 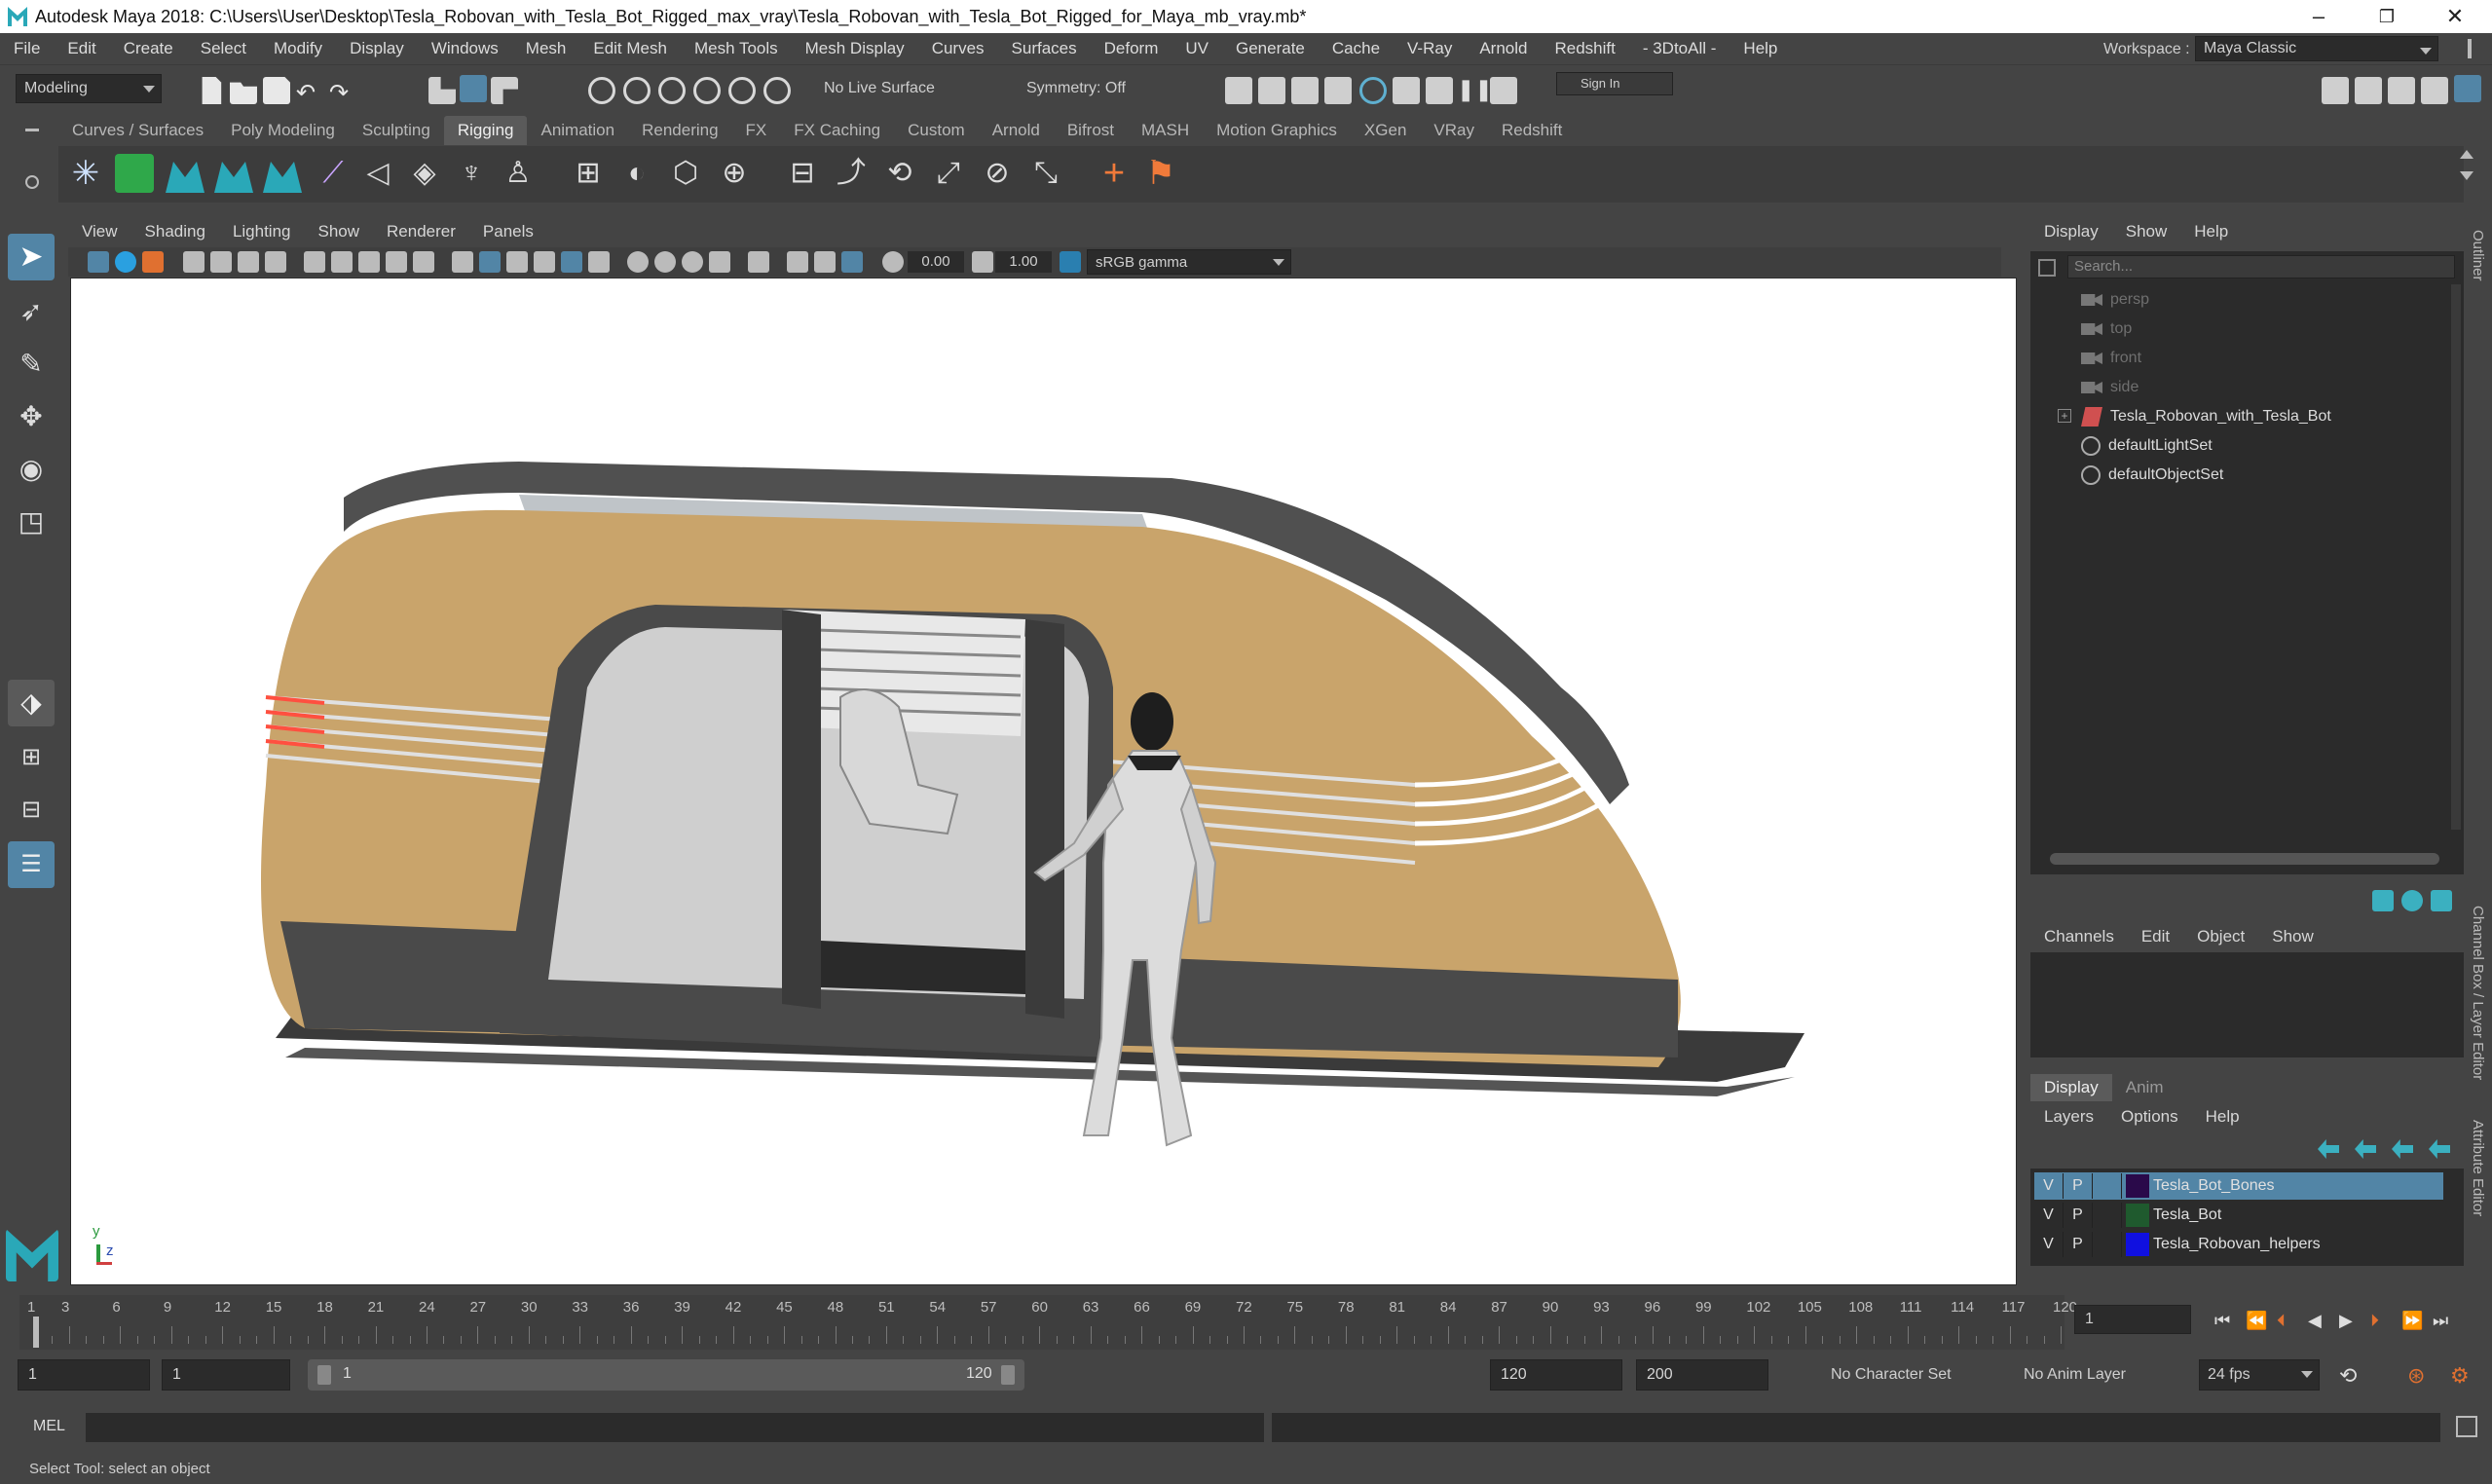 I want to click on outliner-filter-icon, so click(x=2047, y=268).